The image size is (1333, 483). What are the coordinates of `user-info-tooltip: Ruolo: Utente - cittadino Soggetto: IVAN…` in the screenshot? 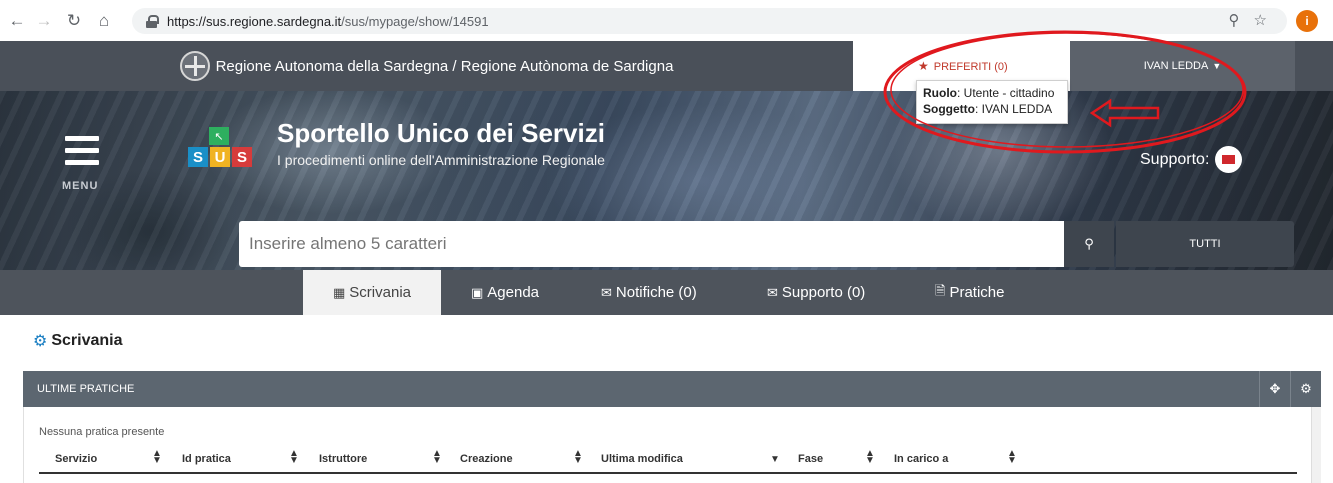 It's located at (992, 102).